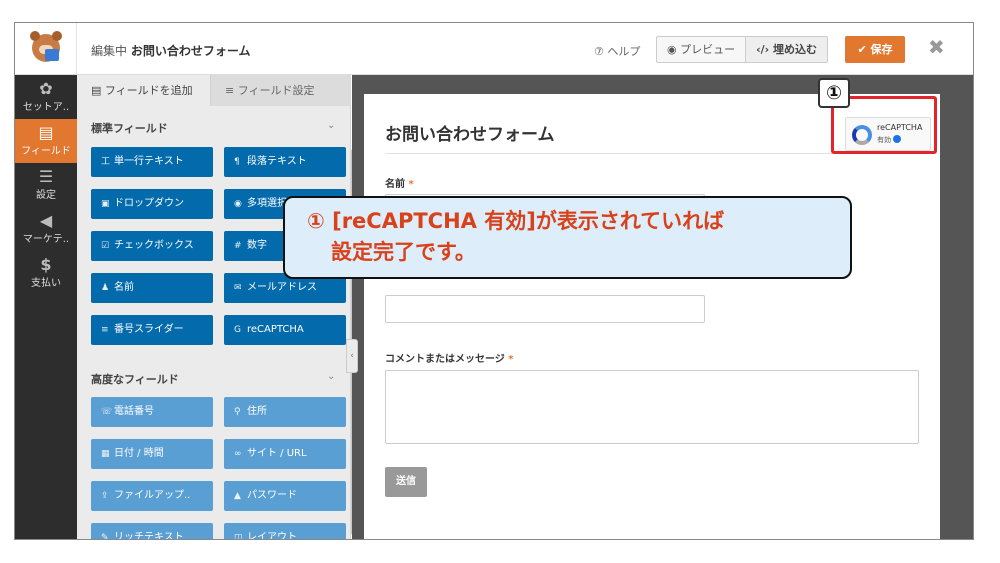  Describe the element at coordinates (238, 536) in the screenshot. I see `layout-icon: ◫` at that location.